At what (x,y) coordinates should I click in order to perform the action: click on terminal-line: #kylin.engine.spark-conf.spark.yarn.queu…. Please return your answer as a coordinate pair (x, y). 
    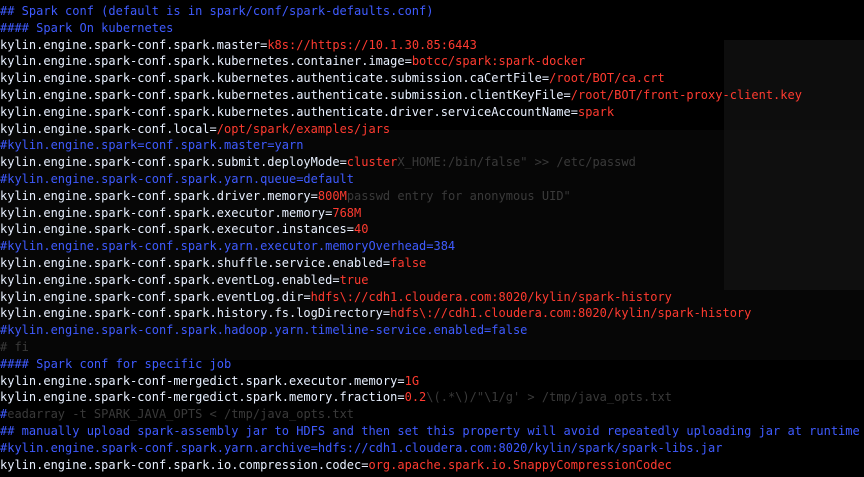
    Looking at the image, I should click on (432, 179).